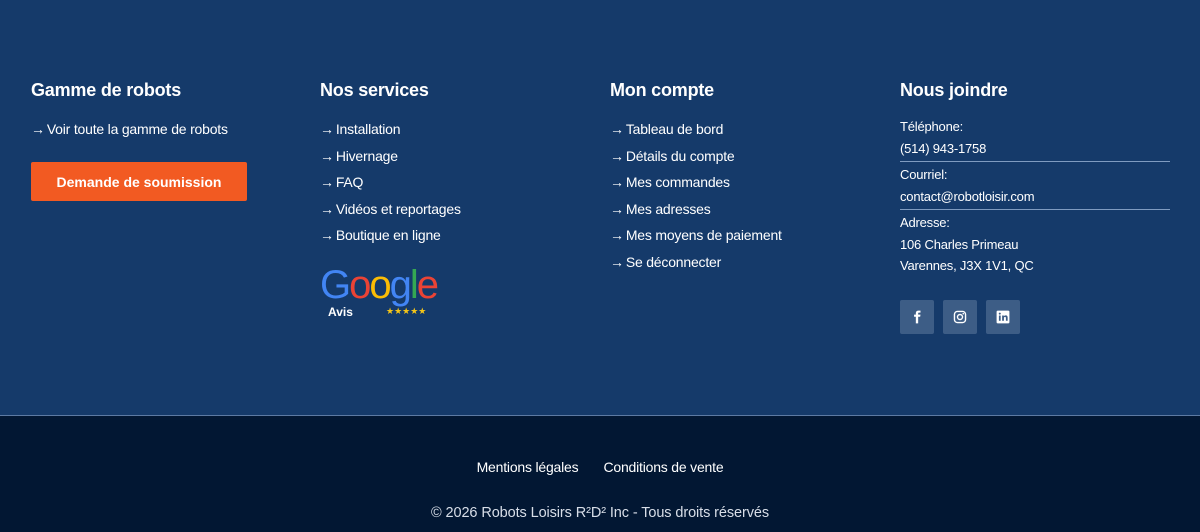  I want to click on facebook-icon, so click(917, 317).